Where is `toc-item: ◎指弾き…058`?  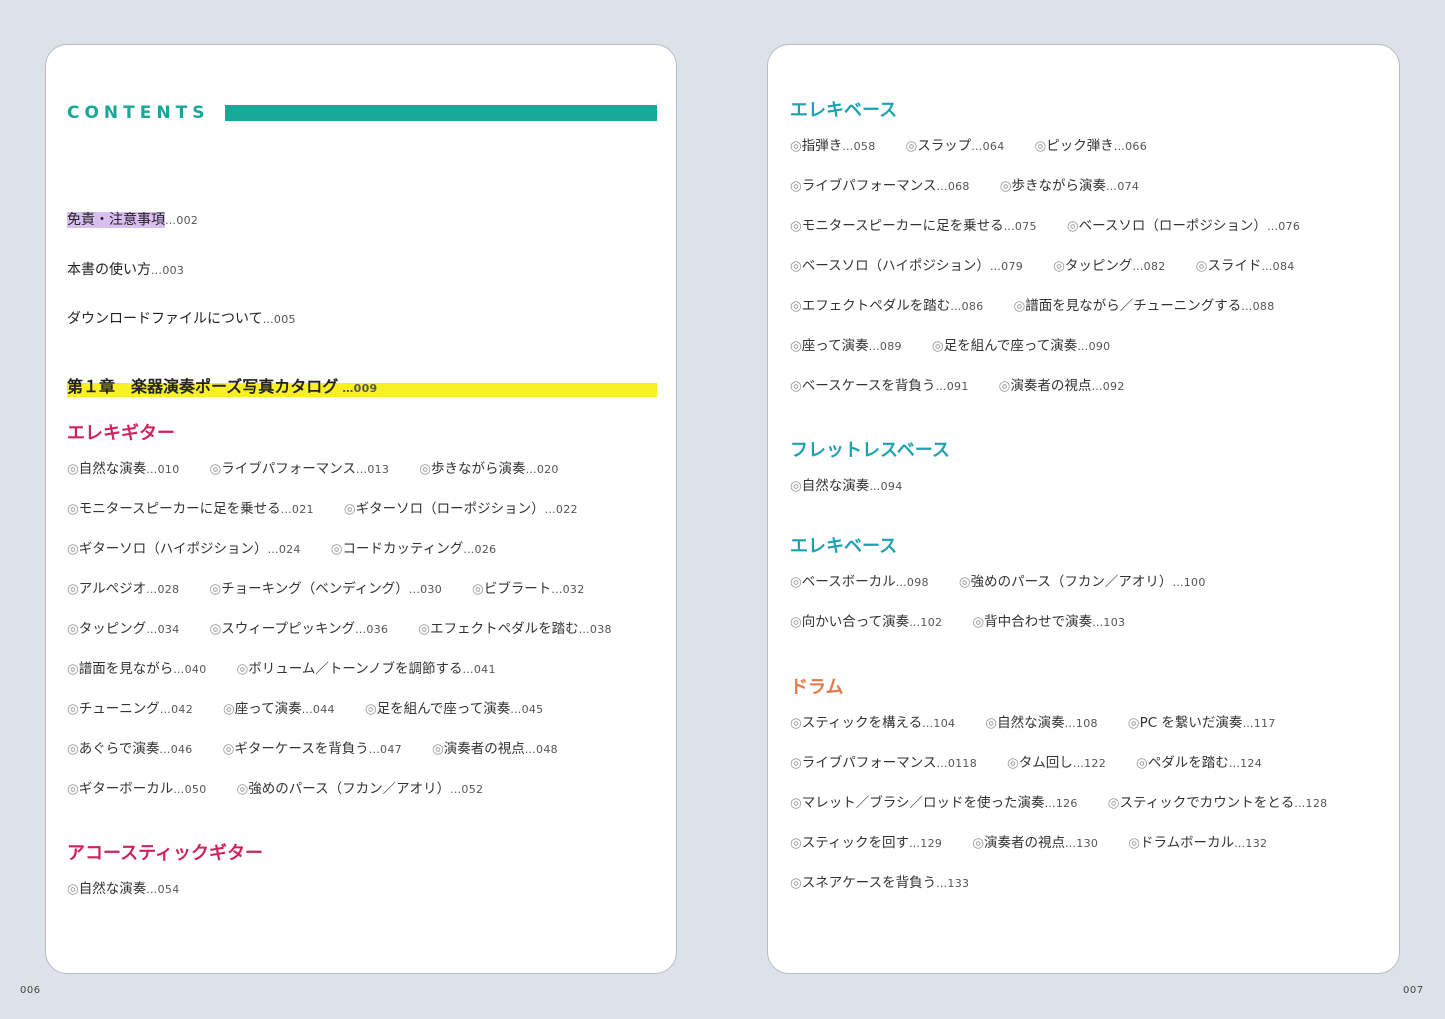 toc-item: ◎指弾き…058 is located at coordinates (833, 146).